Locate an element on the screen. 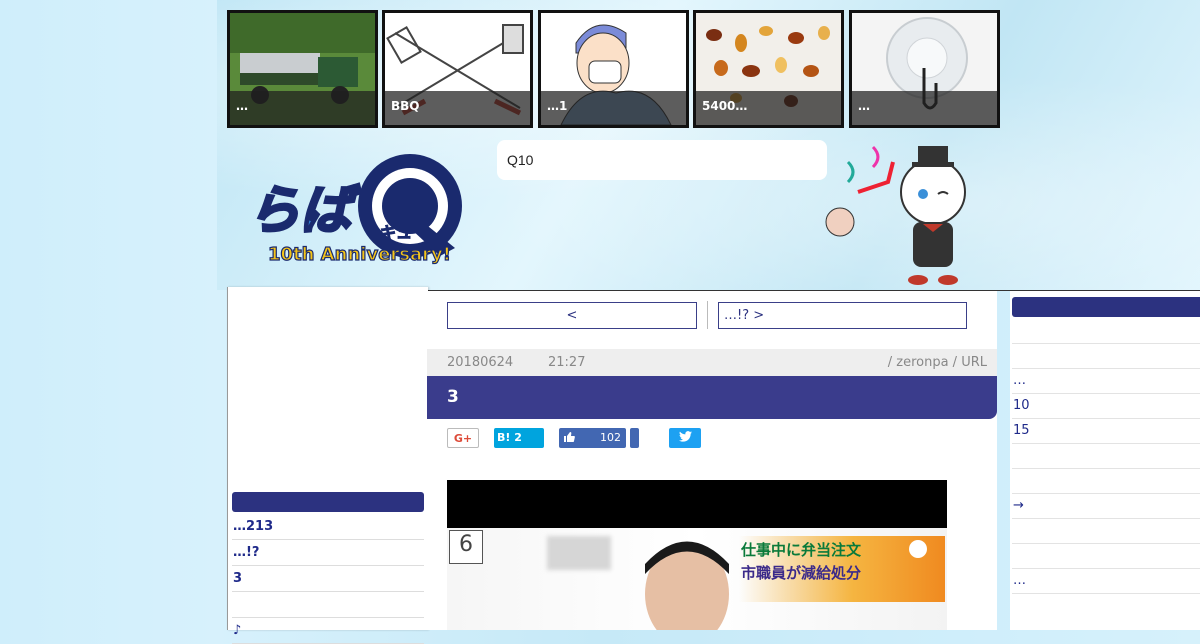 This screenshot has width=1200, height=644. list-item: 10 is located at coordinates (1106, 406).